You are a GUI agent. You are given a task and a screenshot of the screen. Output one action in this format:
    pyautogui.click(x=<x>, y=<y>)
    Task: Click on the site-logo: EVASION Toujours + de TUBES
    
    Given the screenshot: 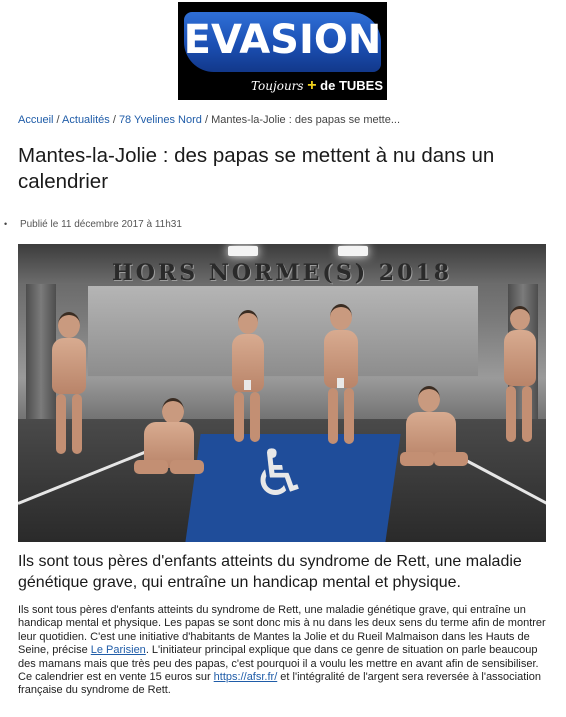 What is the action you would take?
    pyautogui.click(x=282, y=51)
    